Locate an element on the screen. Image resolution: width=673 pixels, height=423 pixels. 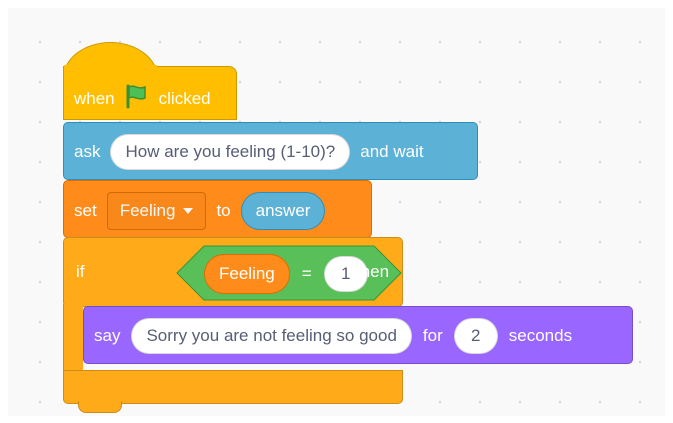
and-wait-label: and wait is located at coordinates (392, 151).